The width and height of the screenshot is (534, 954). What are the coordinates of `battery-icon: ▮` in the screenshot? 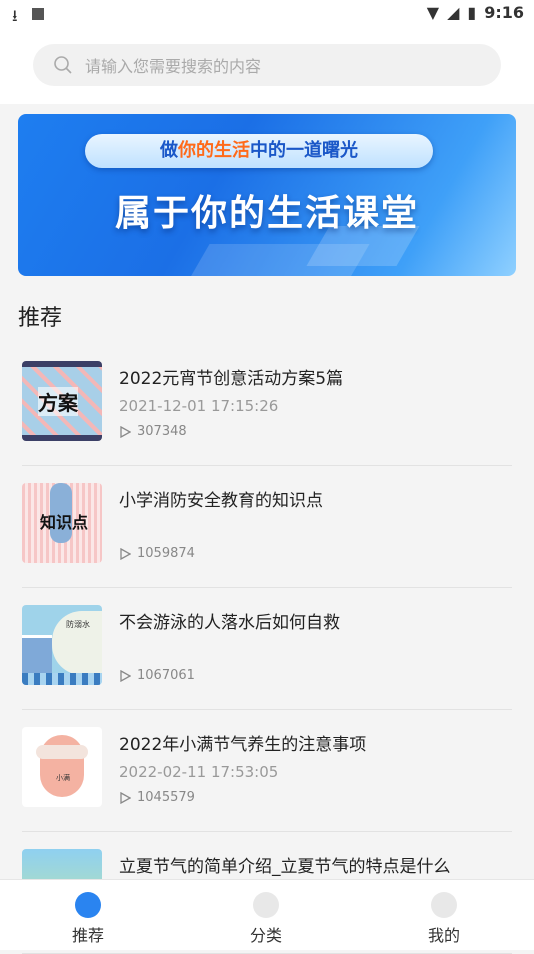 It's located at (472, 12).